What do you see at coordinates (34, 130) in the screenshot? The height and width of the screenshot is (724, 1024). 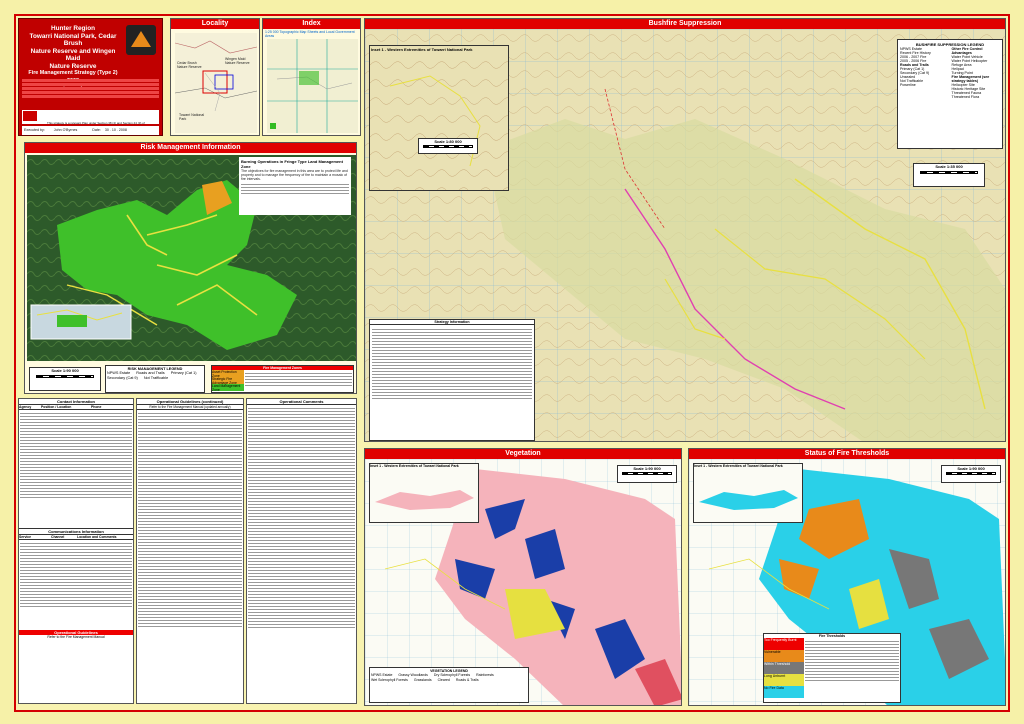 I see `executed-label: Executed by:` at bounding box center [34, 130].